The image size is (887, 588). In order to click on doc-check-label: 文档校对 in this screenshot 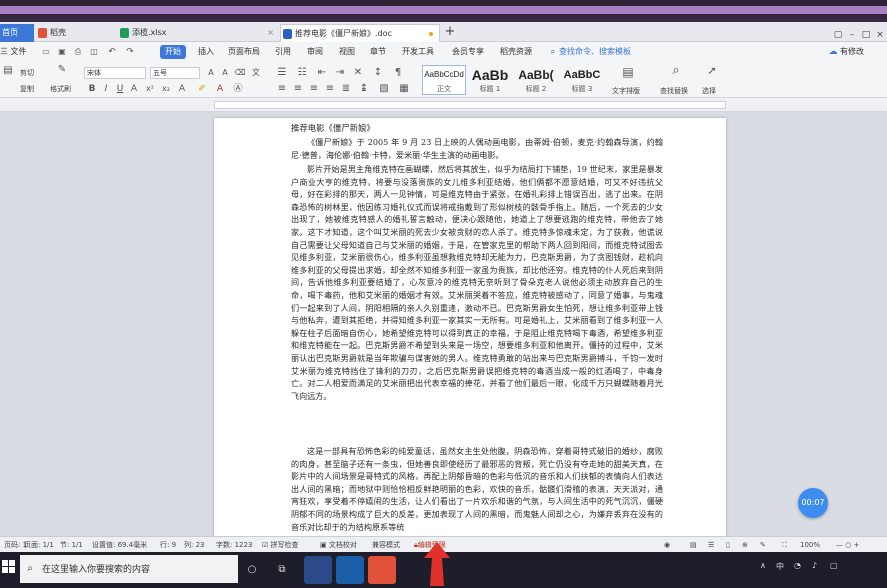, I will do `click(342, 545)`.